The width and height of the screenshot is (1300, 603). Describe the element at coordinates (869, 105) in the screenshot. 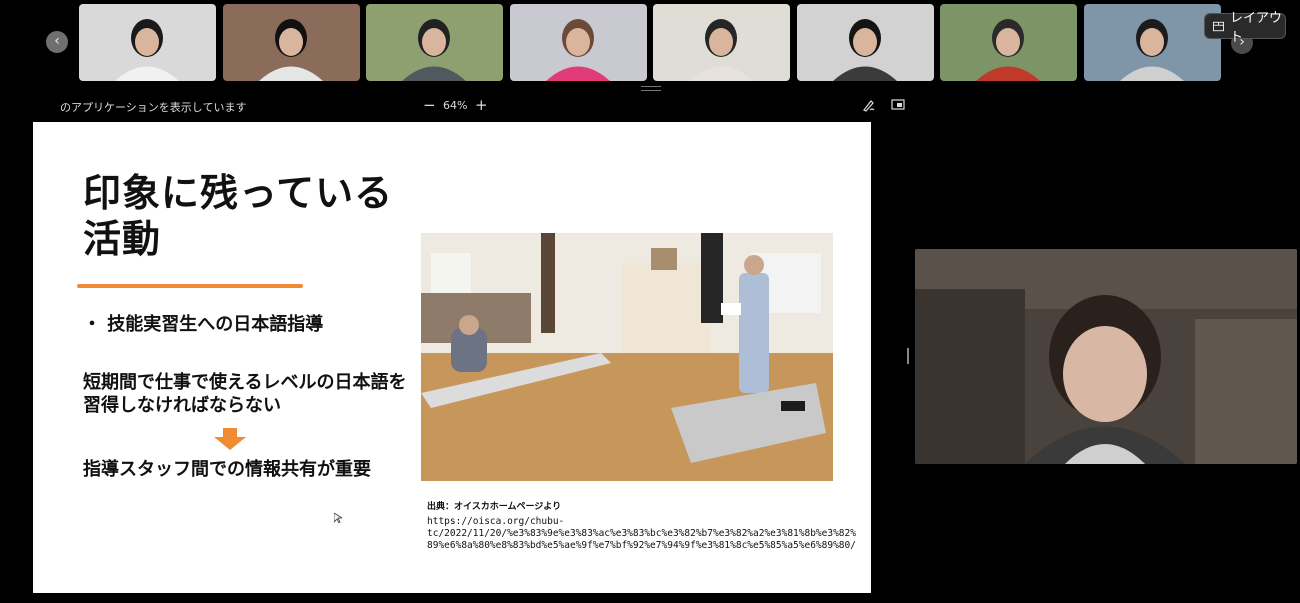

I see `annotate-icon` at that location.